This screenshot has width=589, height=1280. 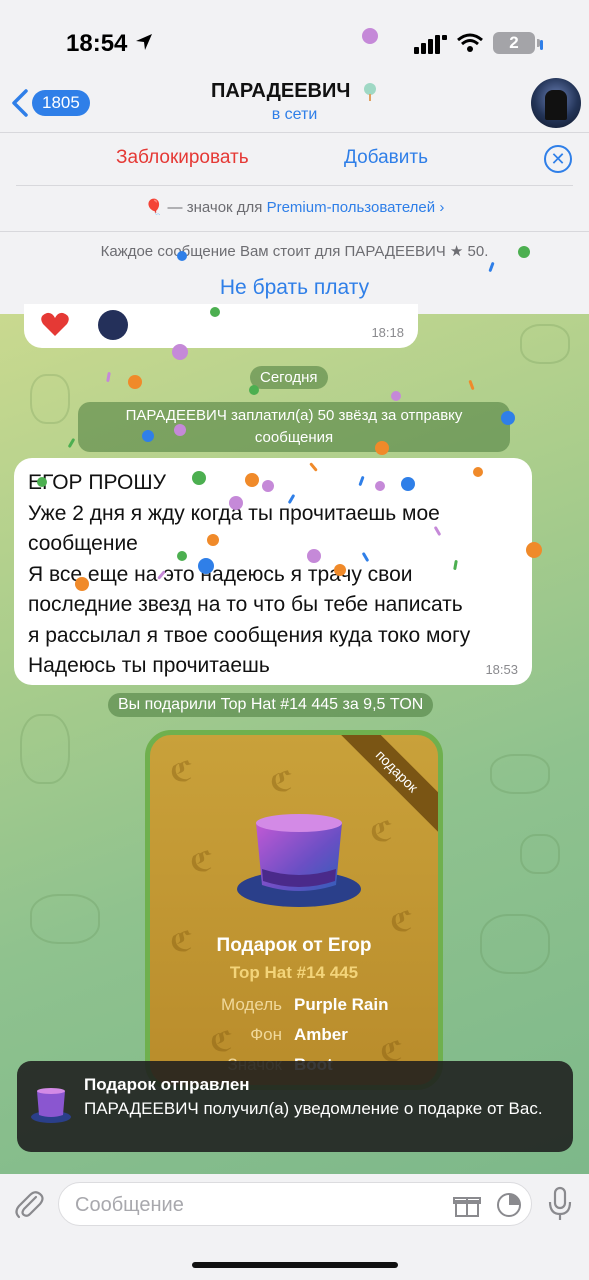 What do you see at coordinates (129, 1205) in the screenshot?
I see `message-placeholder: Сообщение` at bounding box center [129, 1205].